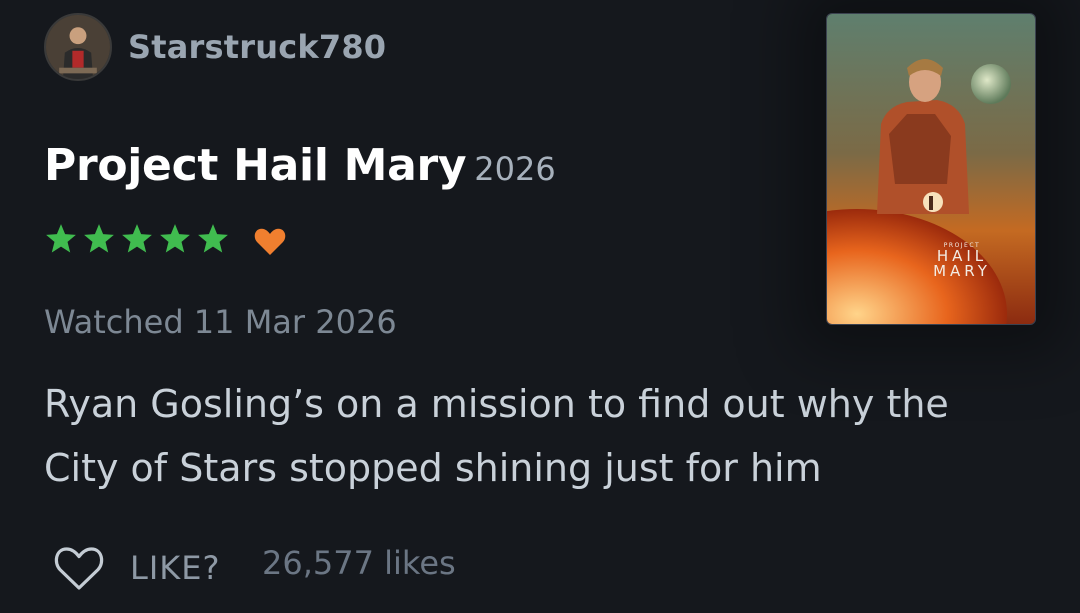 Image resolution: width=1080 pixels, height=613 pixels. Describe the element at coordinates (962, 271) in the screenshot. I see `poster-title-line-2: MARY` at that location.